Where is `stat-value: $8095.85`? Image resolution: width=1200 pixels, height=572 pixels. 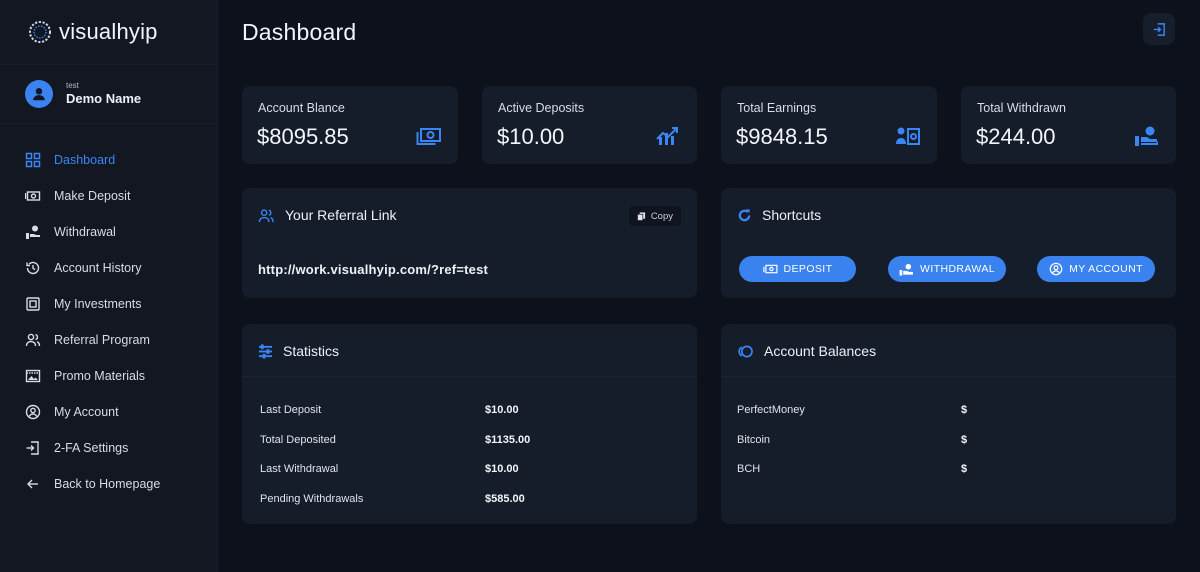 stat-value: $8095.85 is located at coordinates (303, 136).